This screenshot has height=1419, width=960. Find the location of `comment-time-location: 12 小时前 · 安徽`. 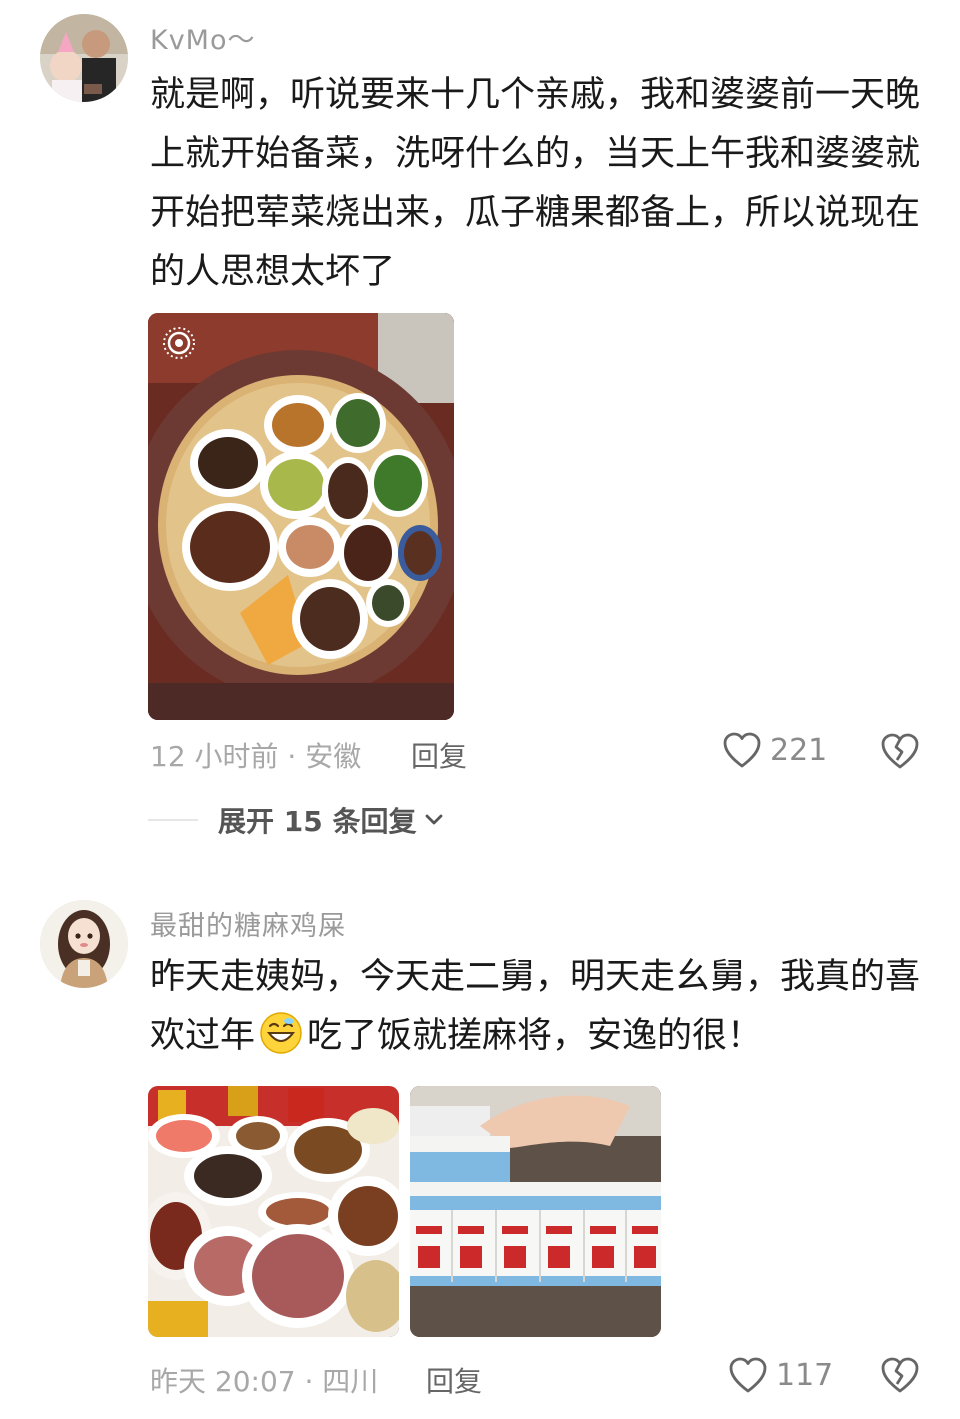

comment-time-location: 12 小时前 · 安徽 is located at coordinates (256, 756).